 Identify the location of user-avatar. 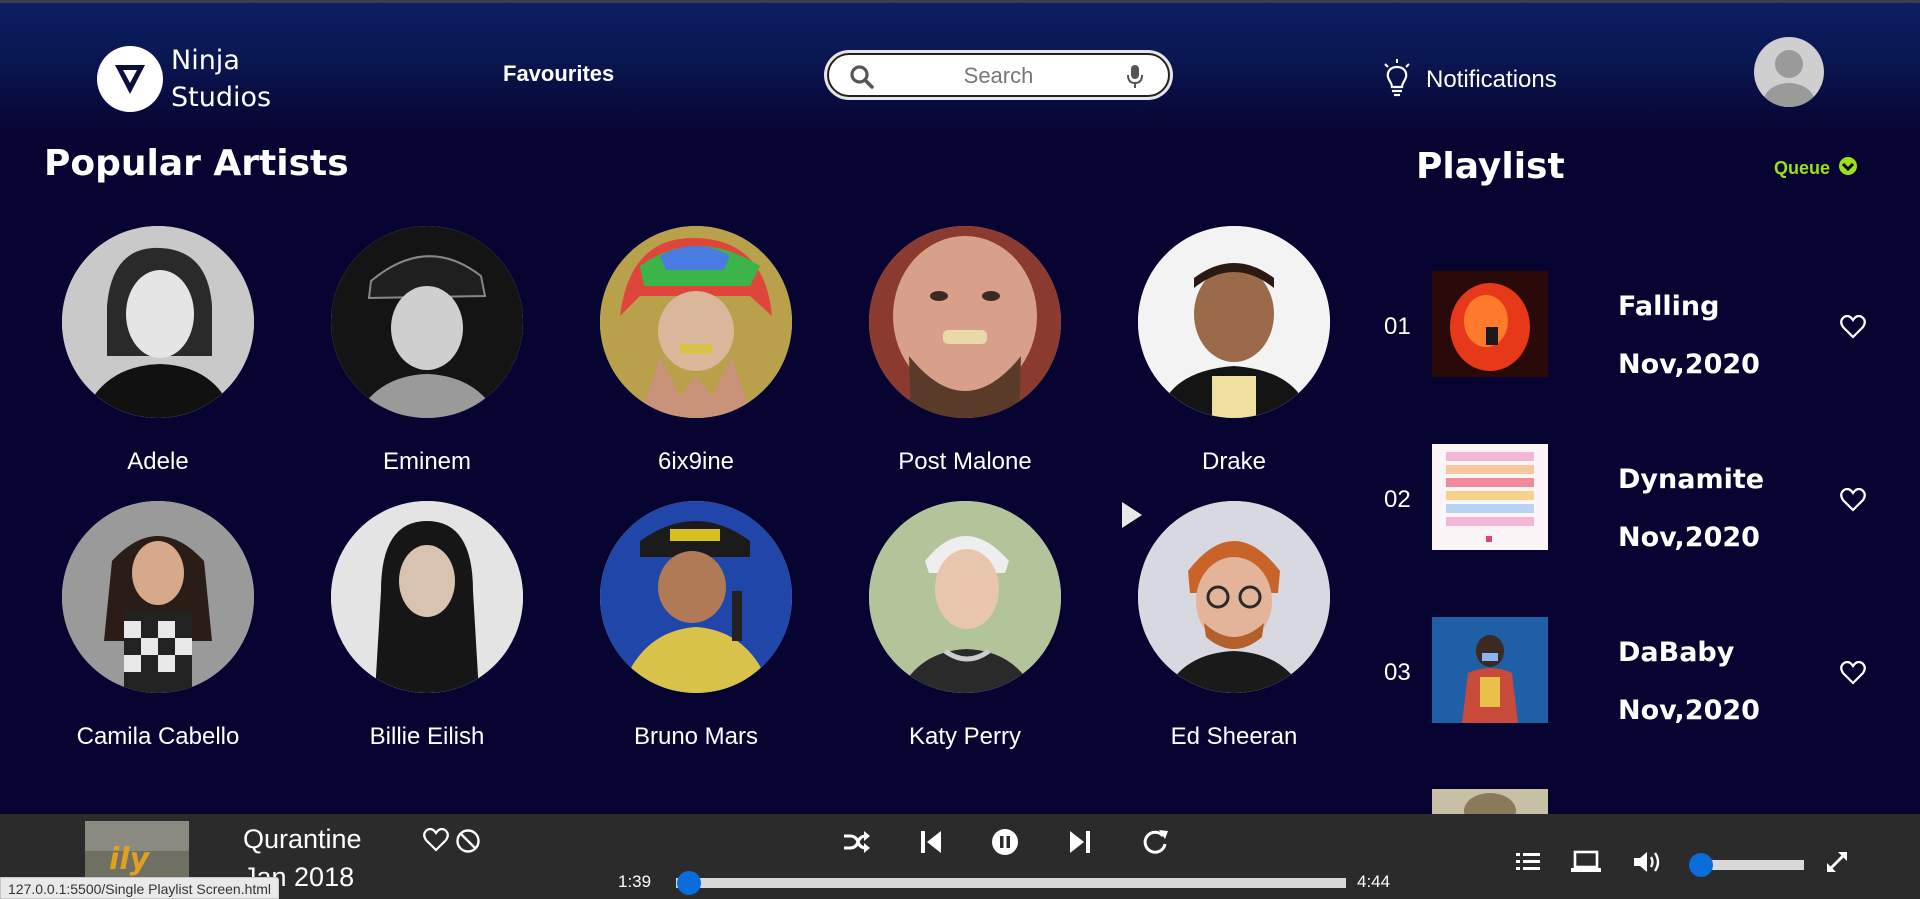
(1789, 72).